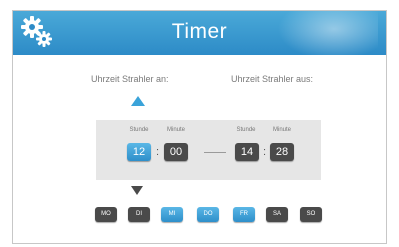 The height and width of the screenshot is (247, 399). What do you see at coordinates (139, 152) in the screenshot?
I see `on-hour-field: 12` at bounding box center [139, 152].